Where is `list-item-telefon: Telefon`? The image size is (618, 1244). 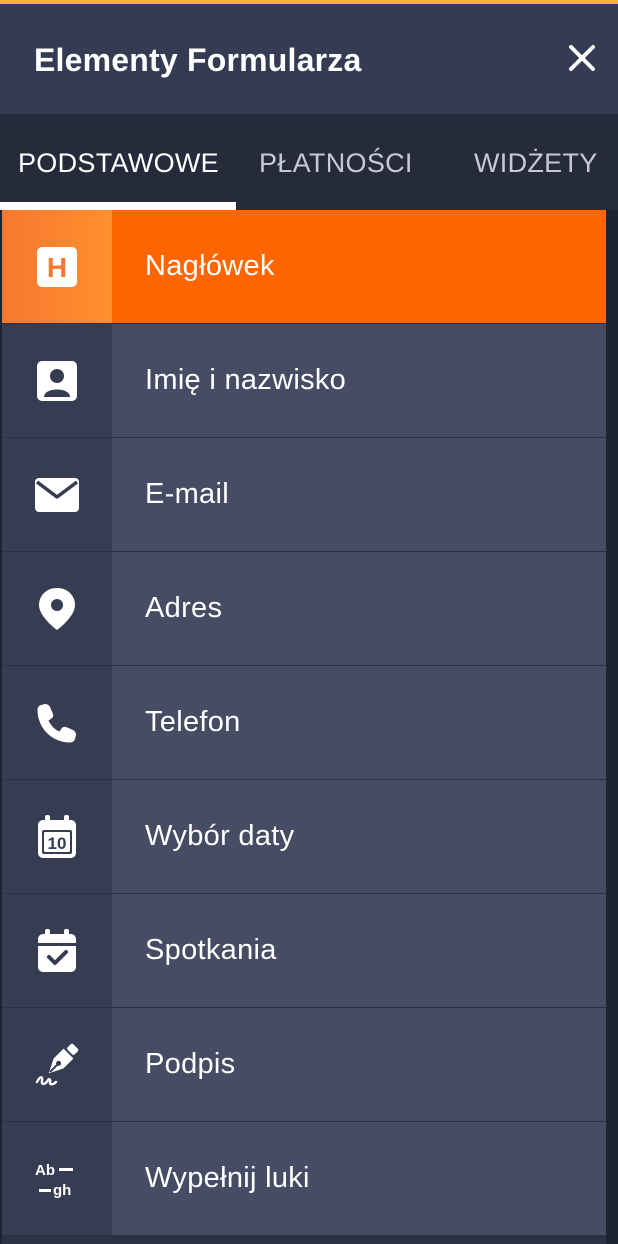 list-item-telefon: Telefon is located at coordinates (304, 723).